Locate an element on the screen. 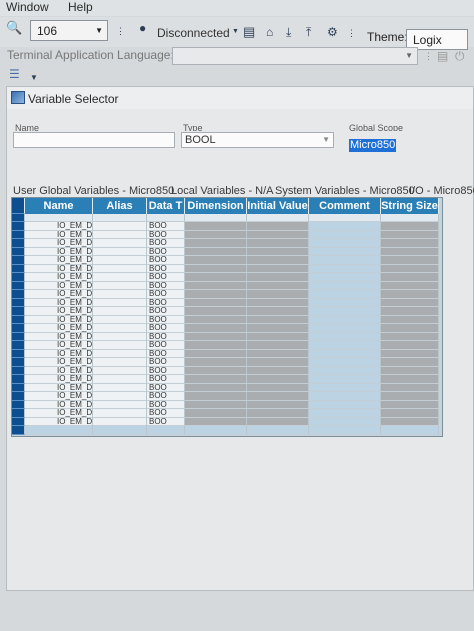 This screenshot has width=474, height=631. tab-user-global-variables: User Global Variables - Micro850 is located at coordinates (93, 191).